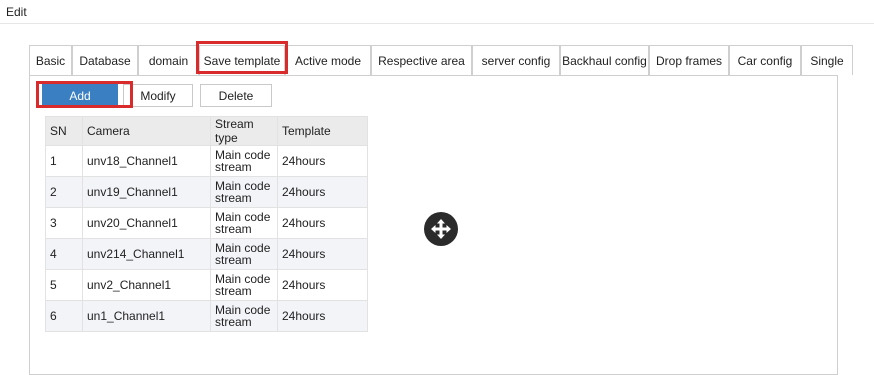  Describe the element at coordinates (689, 60) in the screenshot. I see `tab-drop-frames: Drop frames` at that location.